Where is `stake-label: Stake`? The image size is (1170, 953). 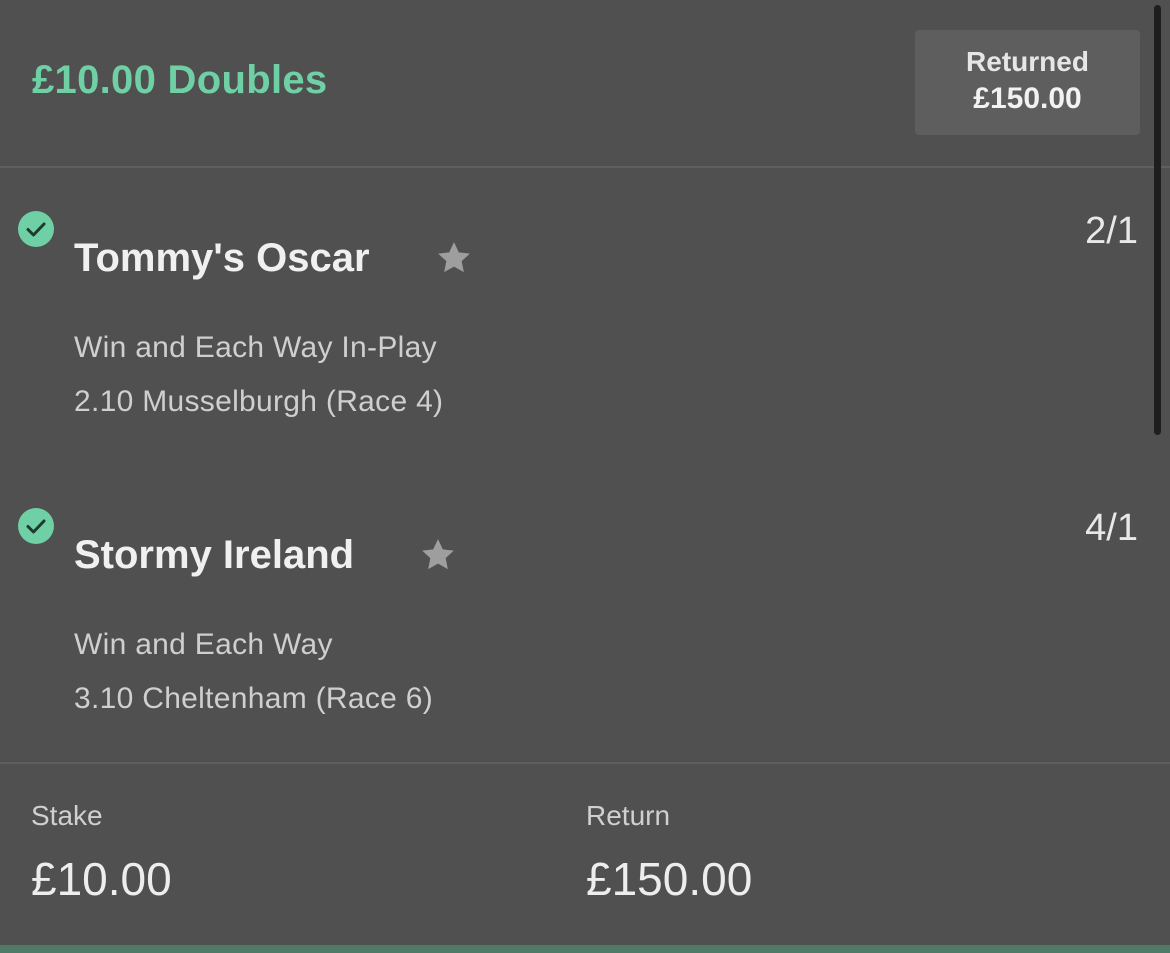 stake-label: Stake is located at coordinates (67, 815).